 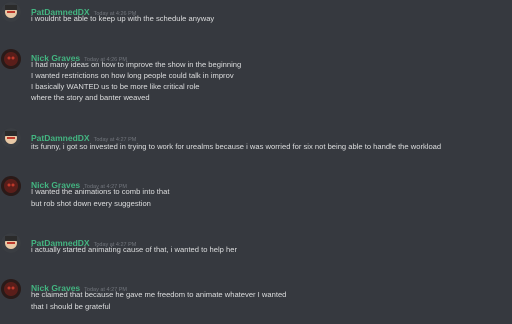 I want to click on message-line: where the story and banter weaved, so click(x=90, y=97).